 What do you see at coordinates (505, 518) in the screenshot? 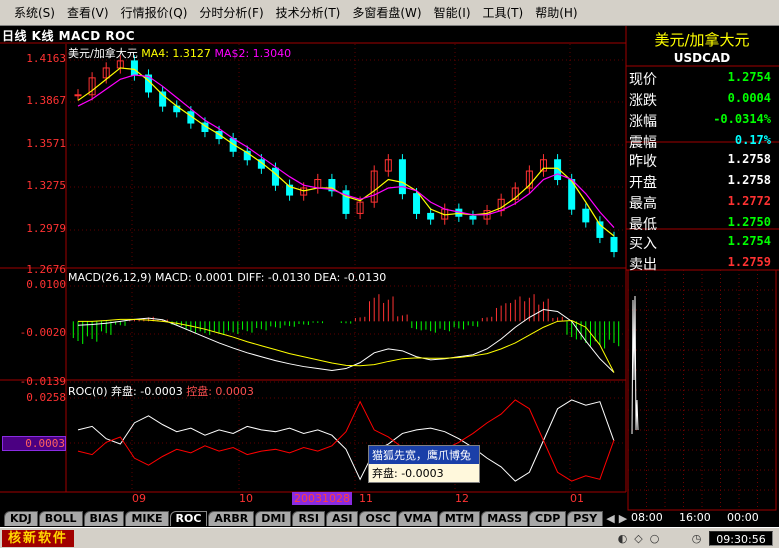
I see `tab-mass: MASS` at bounding box center [505, 518].